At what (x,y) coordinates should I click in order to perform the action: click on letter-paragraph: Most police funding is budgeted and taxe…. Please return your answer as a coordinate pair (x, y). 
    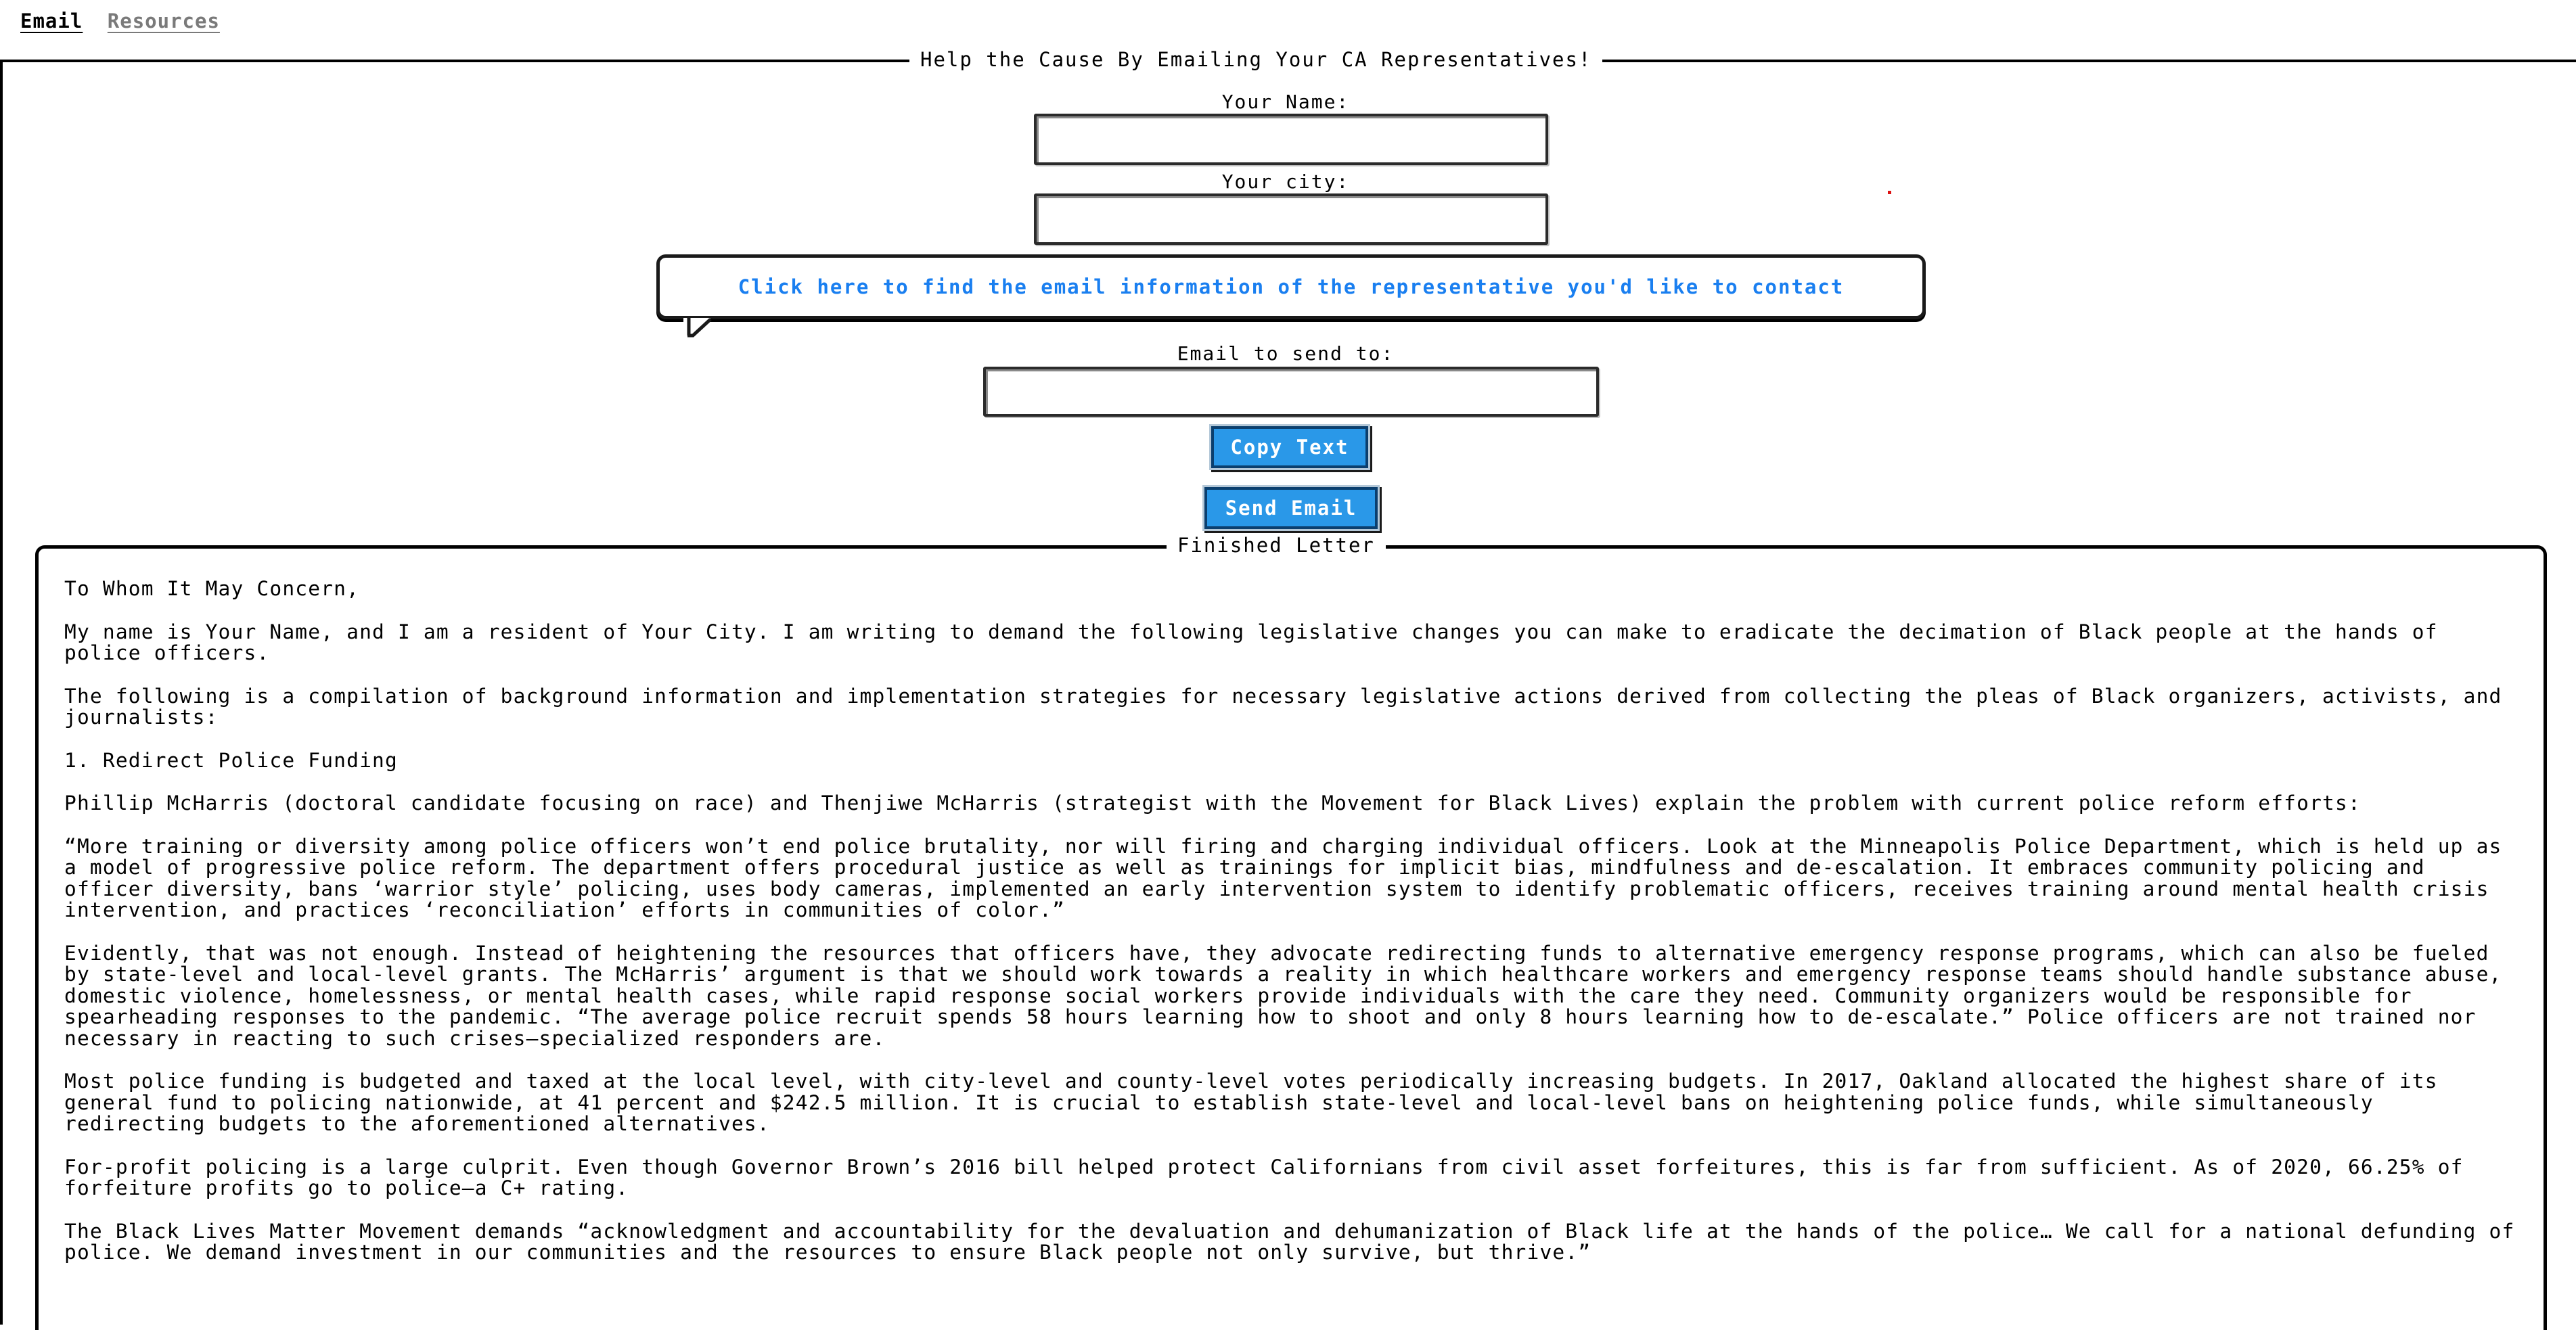
    Looking at the image, I should click on (1251, 1102).